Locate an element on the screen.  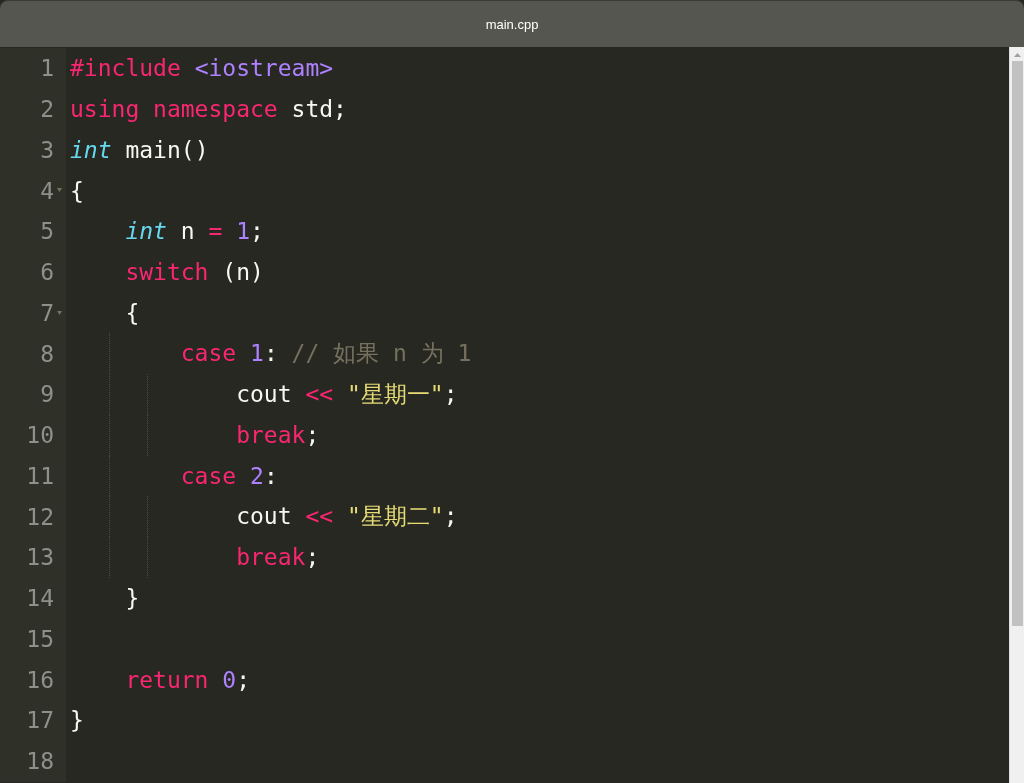
code-line: case 2: is located at coordinates (228, 475).